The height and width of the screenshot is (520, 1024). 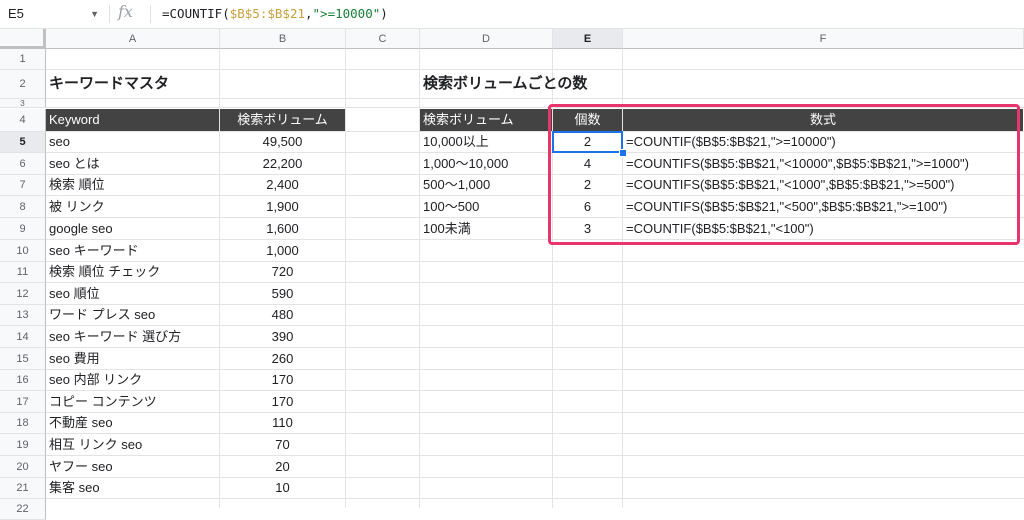 What do you see at coordinates (784, 174) in the screenshot?
I see `highlight-box` at bounding box center [784, 174].